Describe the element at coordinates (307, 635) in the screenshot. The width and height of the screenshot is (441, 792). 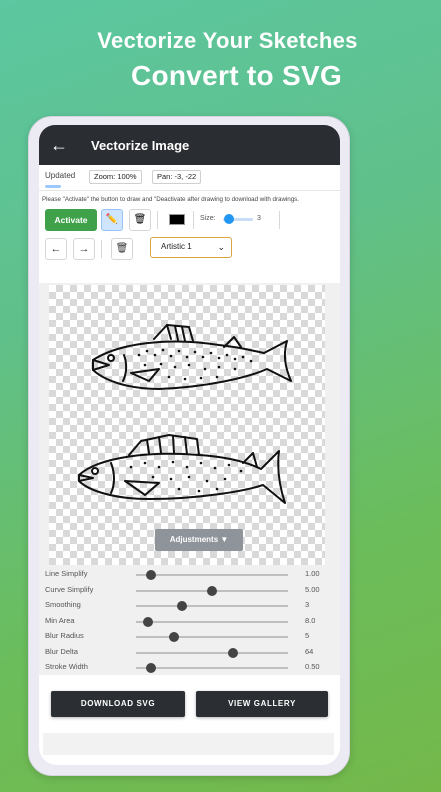
I see `param-value: 5` at that location.